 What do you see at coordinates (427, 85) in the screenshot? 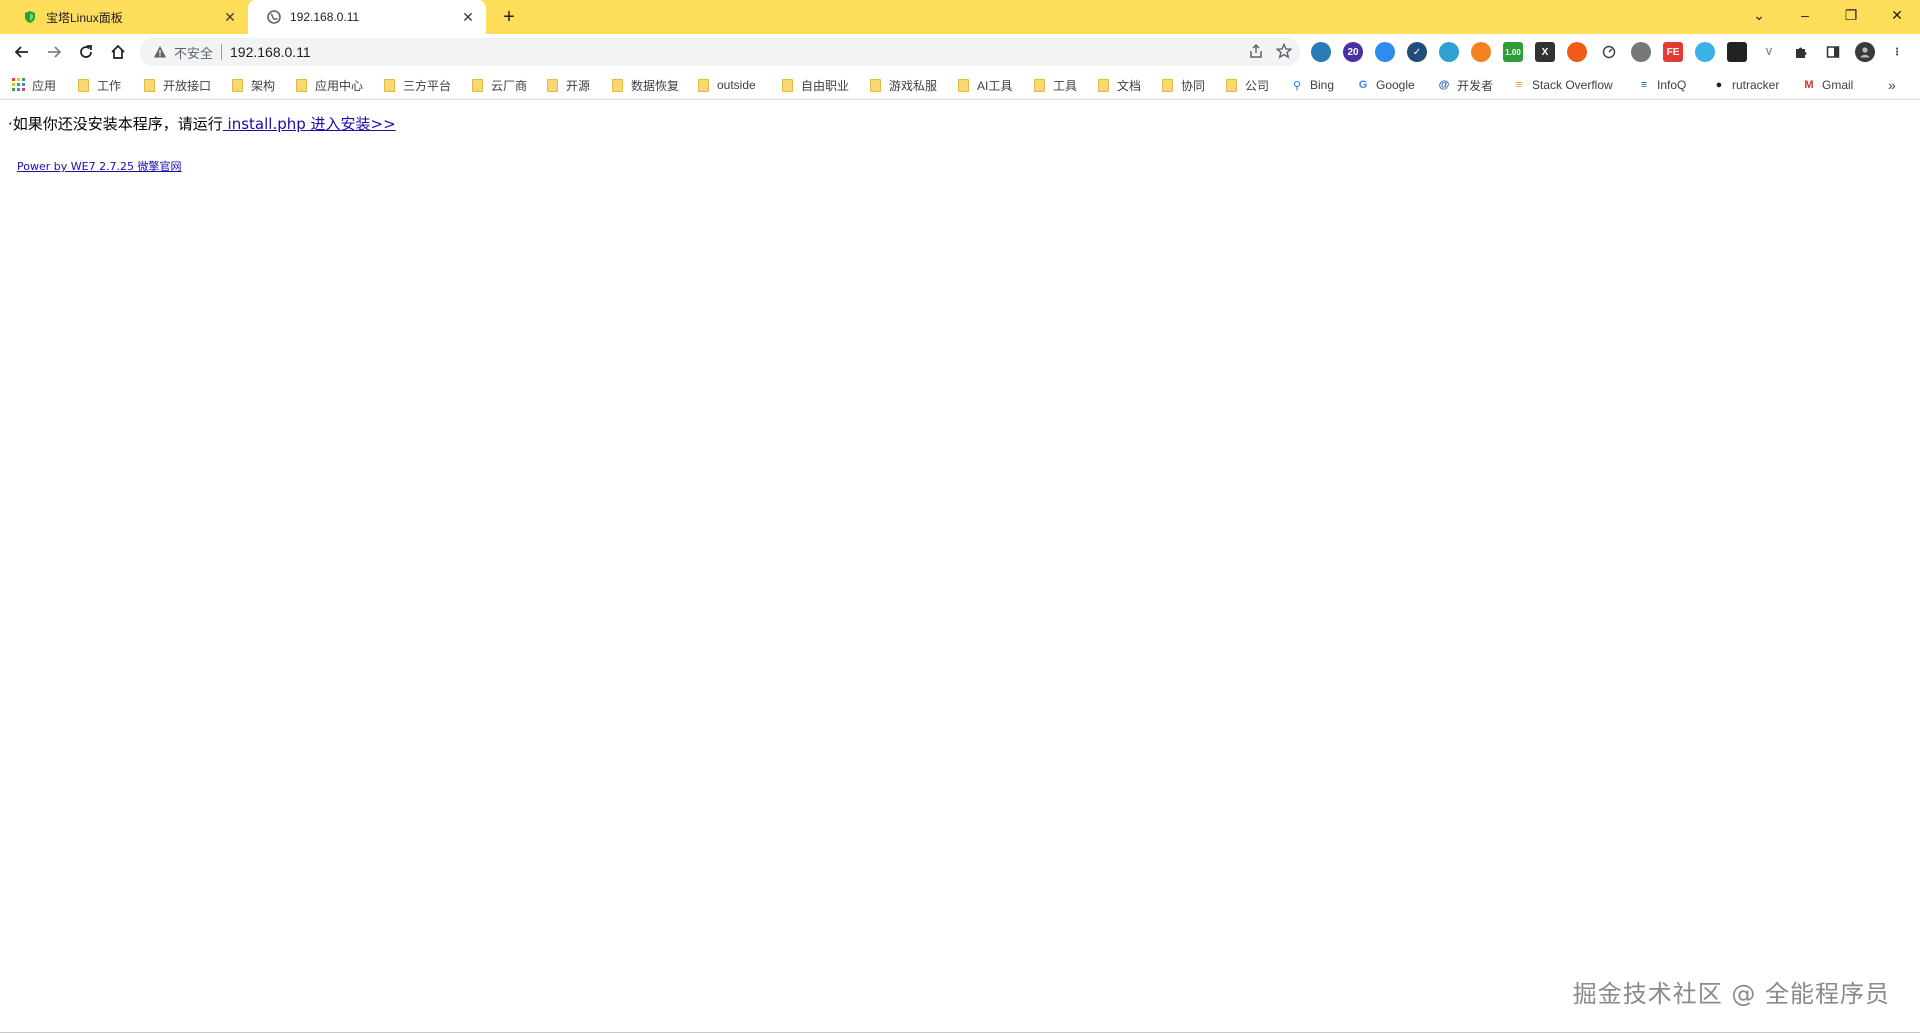
I see `bookmark-label: 三方平台` at bounding box center [427, 85].